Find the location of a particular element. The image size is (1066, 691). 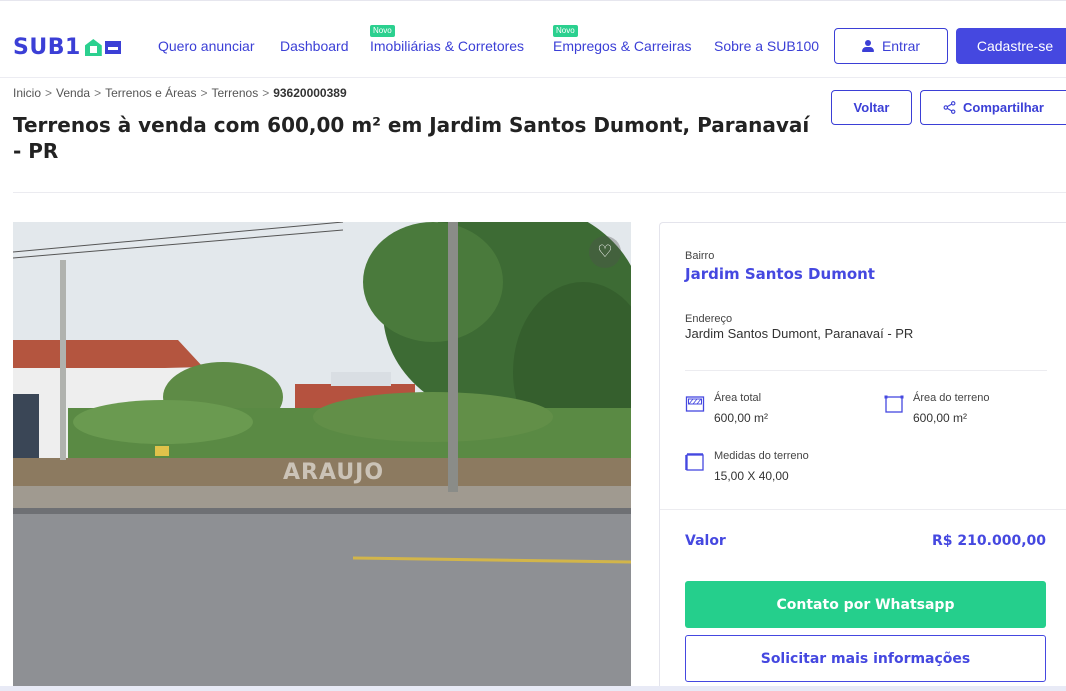

request-info-label: Solicitar mais informações is located at coordinates (865, 658).